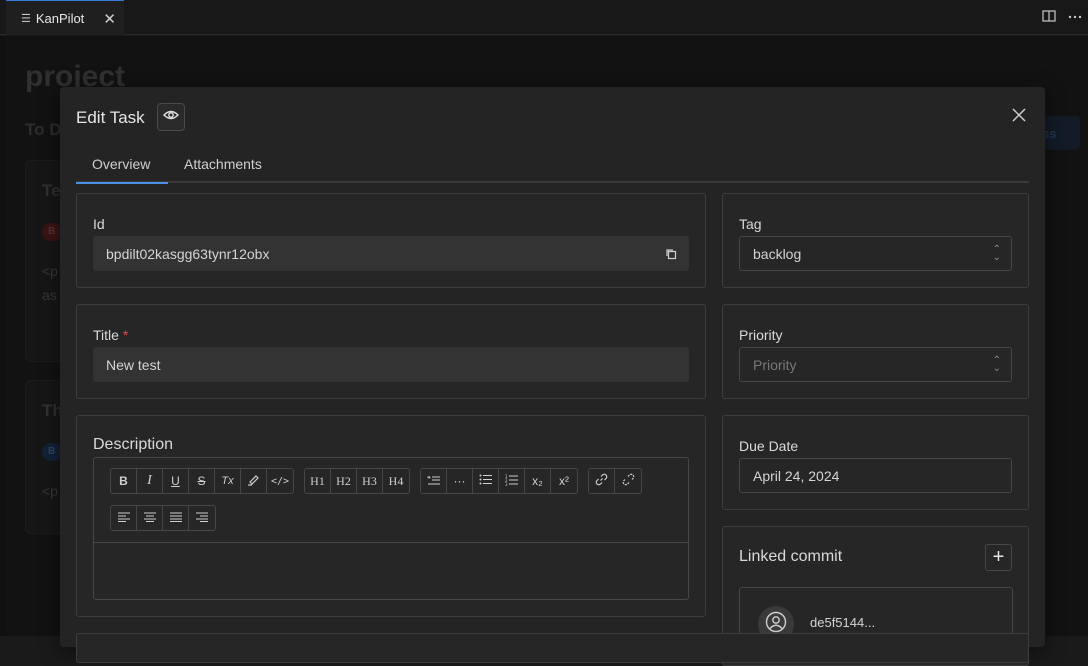 The image size is (1088, 666). Describe the element at coordinates (777, 254) in the screenshot. I see `tag-value: backlog` at that location.